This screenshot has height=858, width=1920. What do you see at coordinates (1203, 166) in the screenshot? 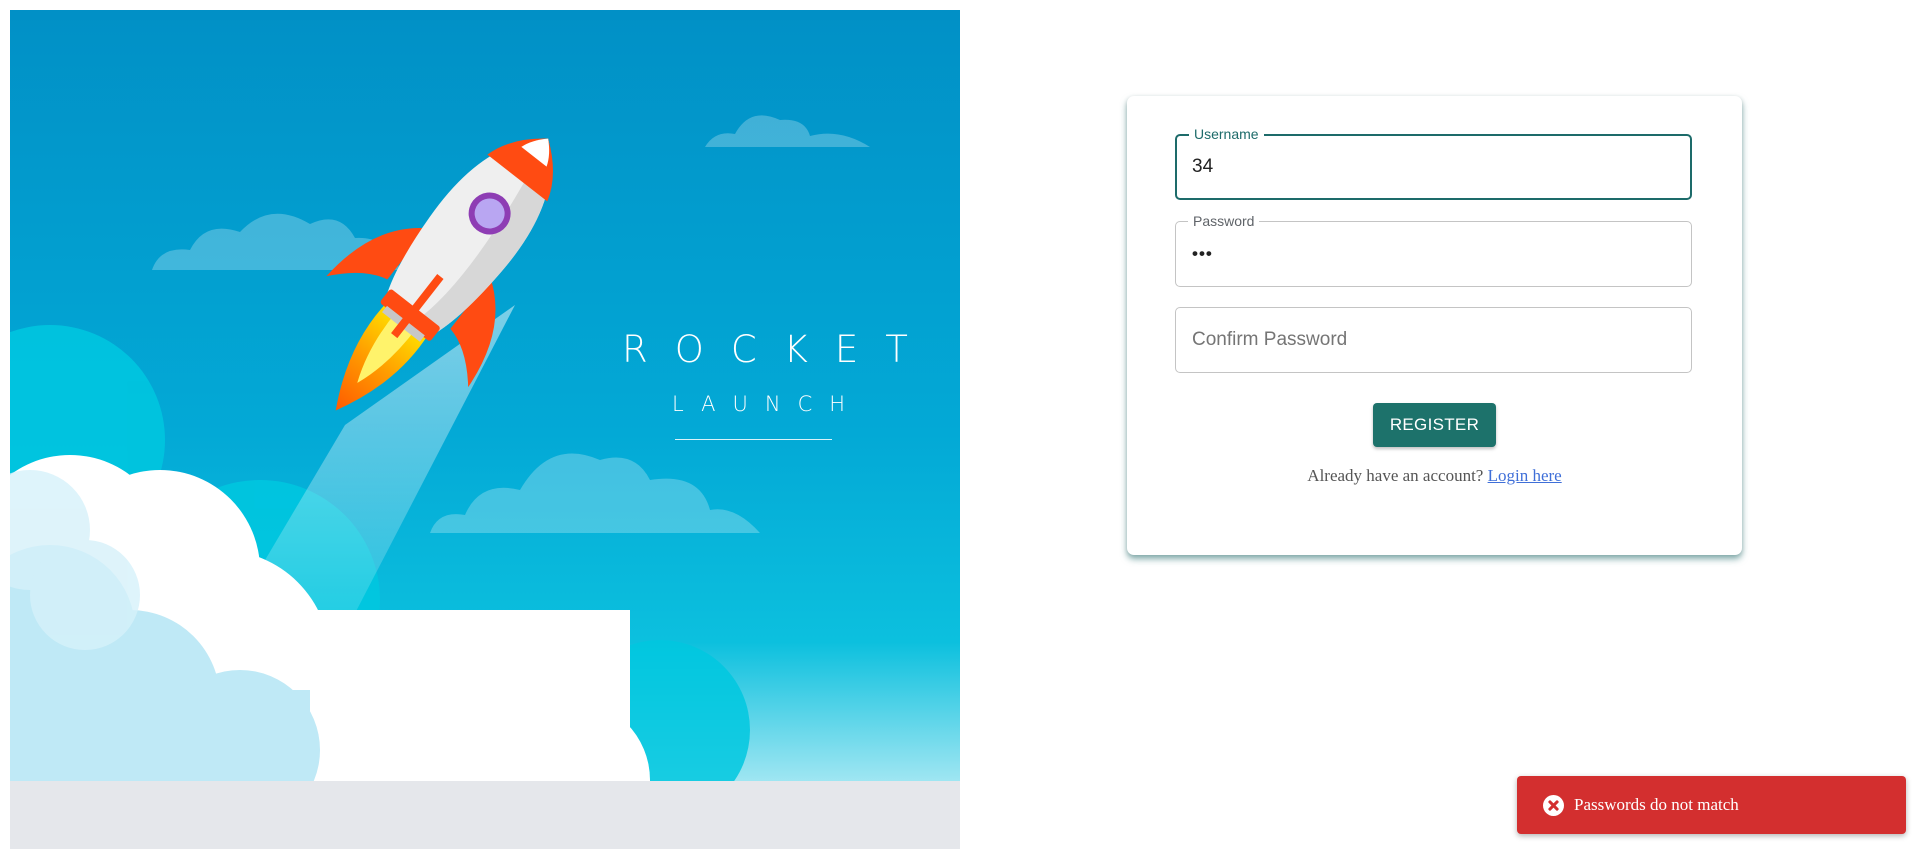
I see `username-value: 34` at bounding box center [1203, 166].